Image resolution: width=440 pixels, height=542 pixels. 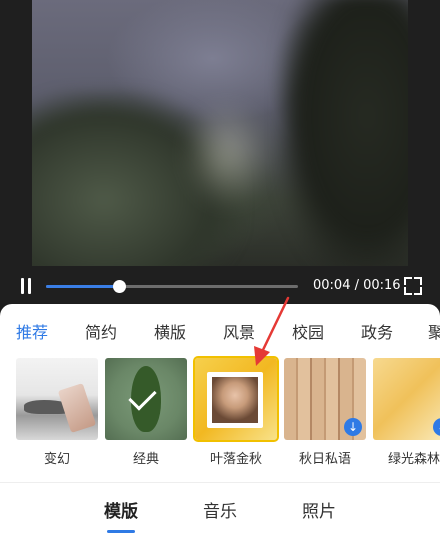 I want to click on template-label: 变幻, so click(x=56, y=459).